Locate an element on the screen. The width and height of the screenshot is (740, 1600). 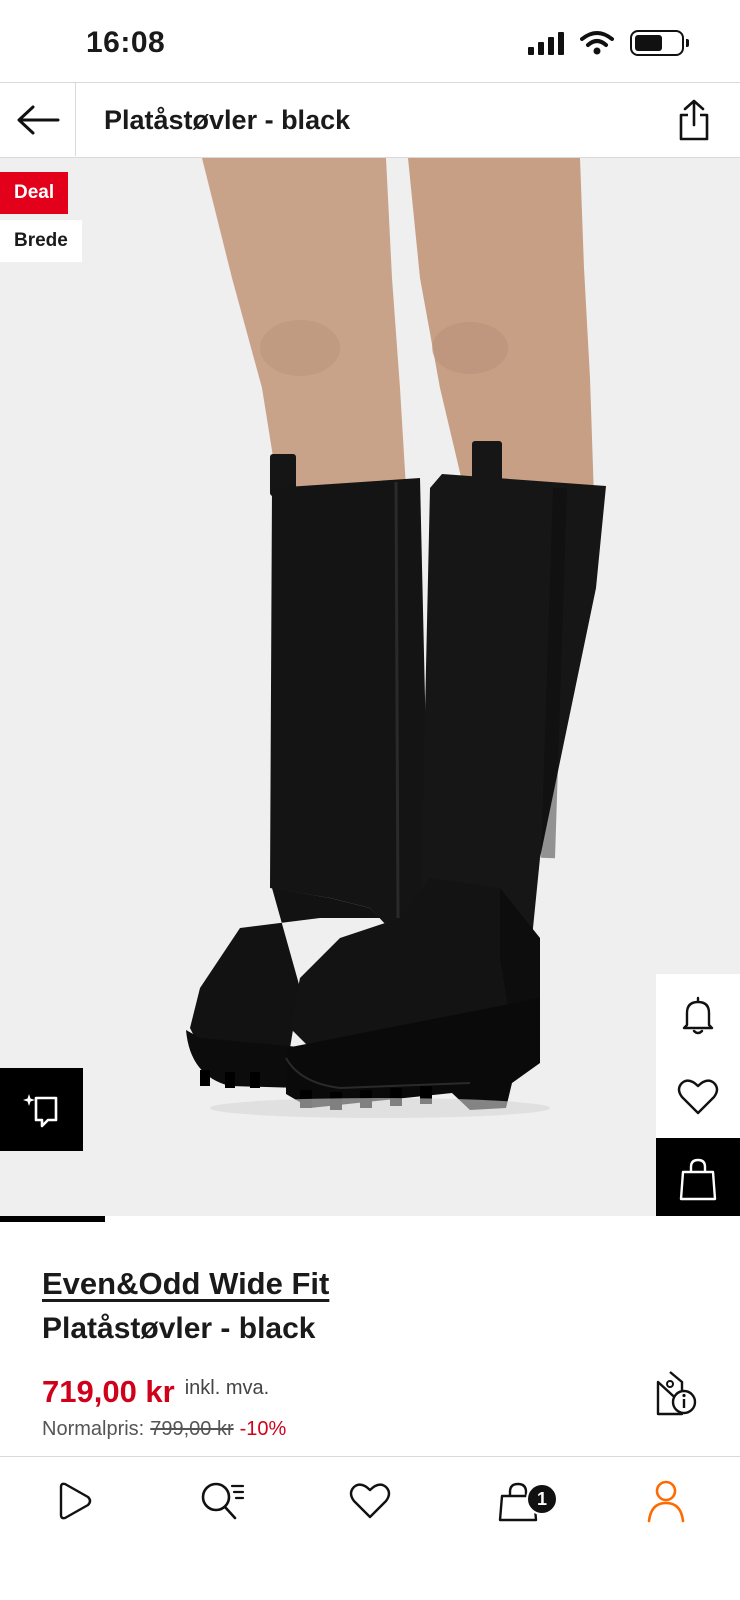
bottom-navigation: 1 is located at coordinates (370, 1528).